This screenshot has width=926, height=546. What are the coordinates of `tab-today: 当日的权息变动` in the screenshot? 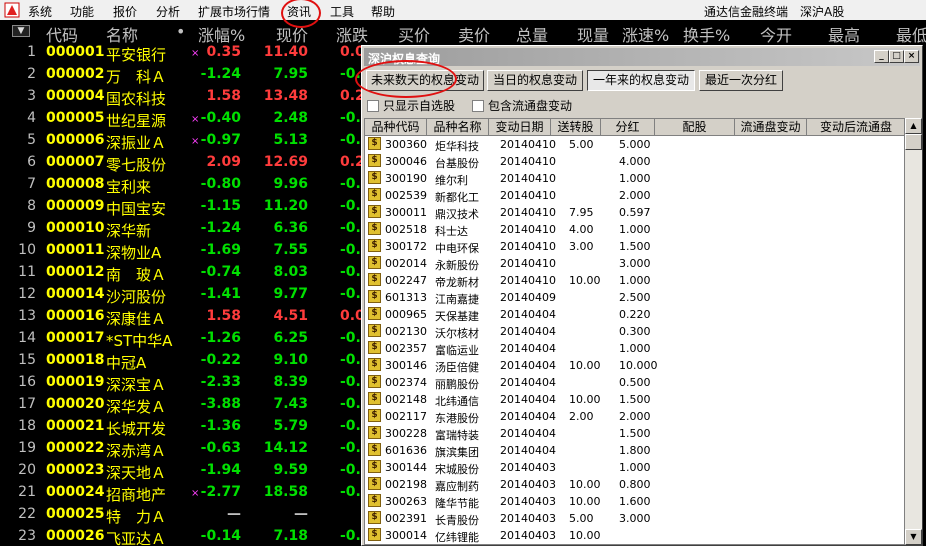 It's located at (535, 80).